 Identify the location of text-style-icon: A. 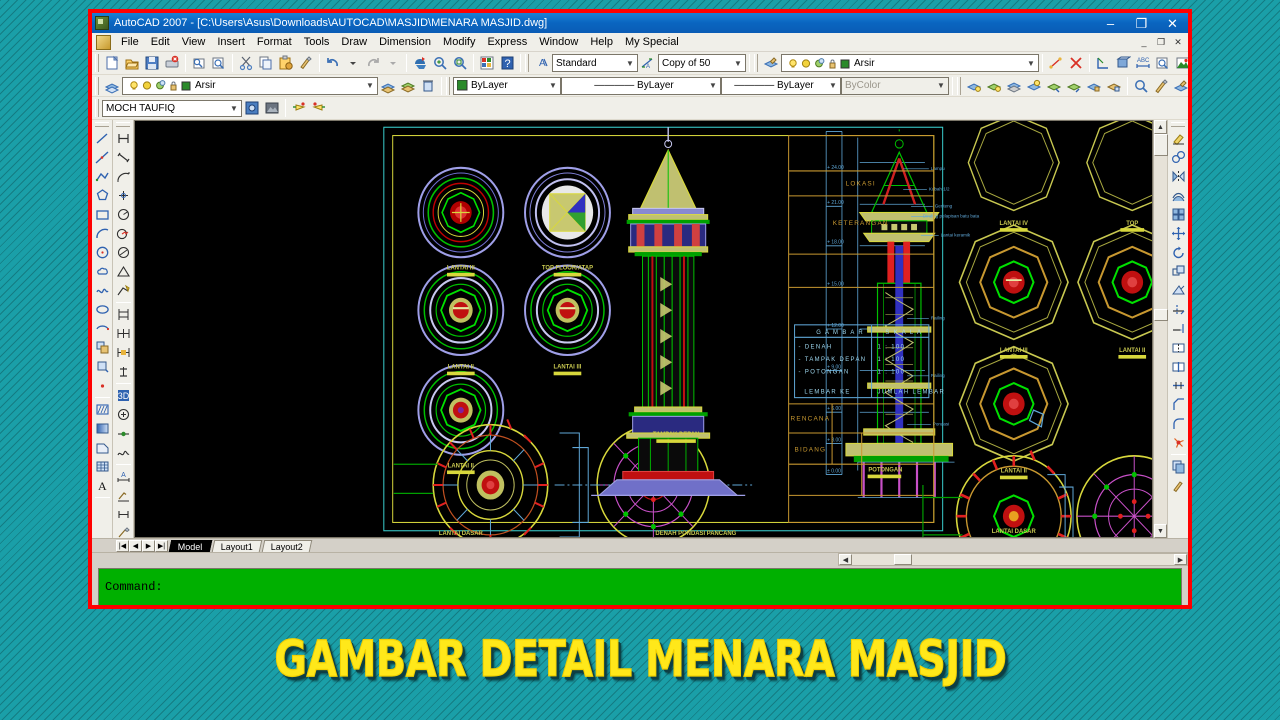
(542, 63).